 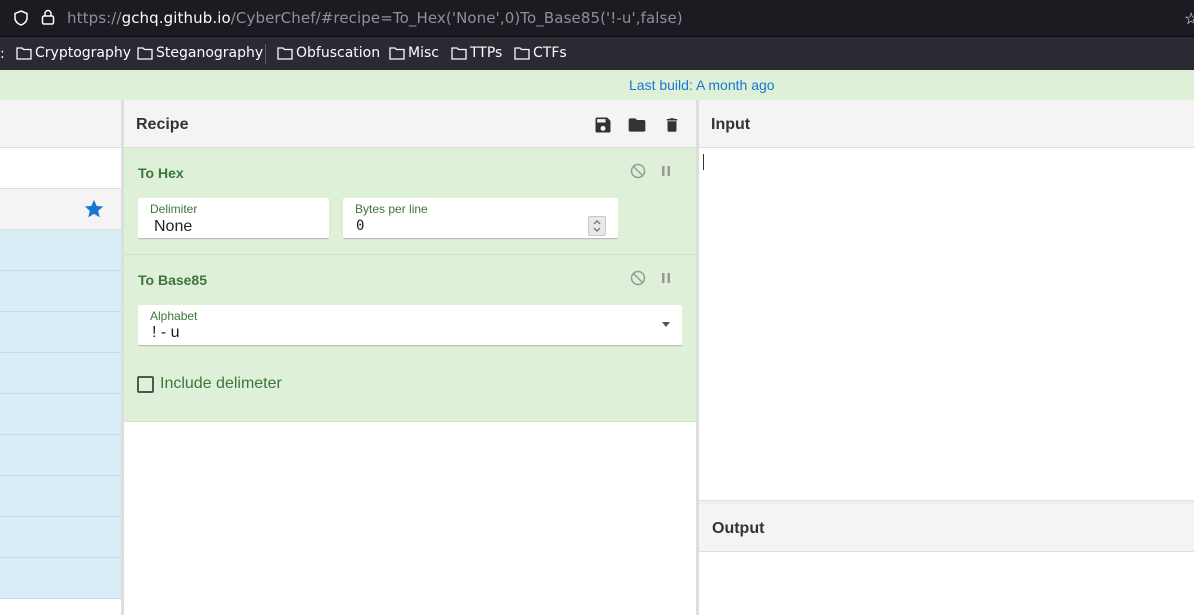 I want to click on operation-to-hex: To Hex Delimiter None Bytes per line 0, so click(x=410, y=201).